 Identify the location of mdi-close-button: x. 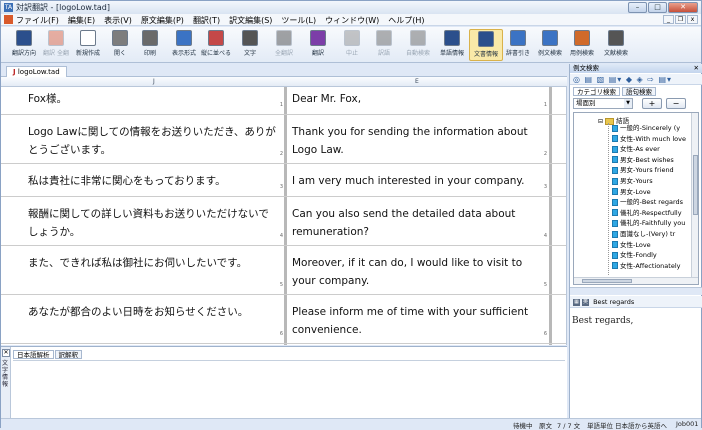
(692, 19).